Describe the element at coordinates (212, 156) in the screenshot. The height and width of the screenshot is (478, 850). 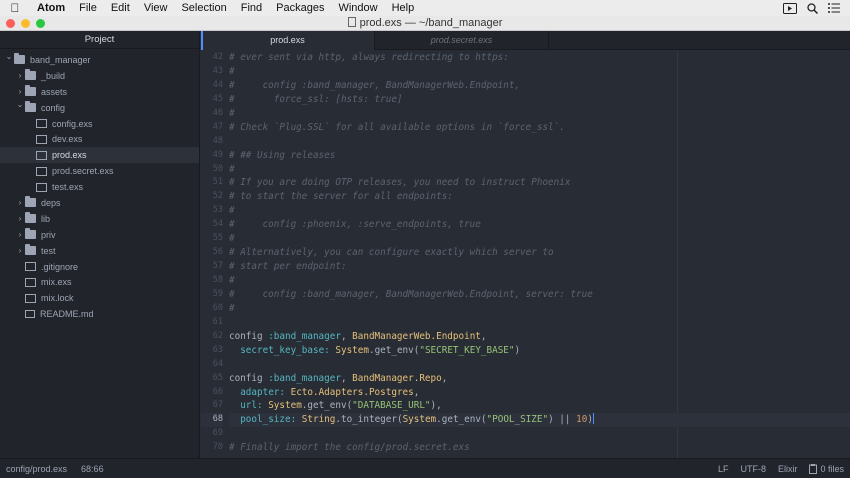
I see `line-number: 49` at that location.